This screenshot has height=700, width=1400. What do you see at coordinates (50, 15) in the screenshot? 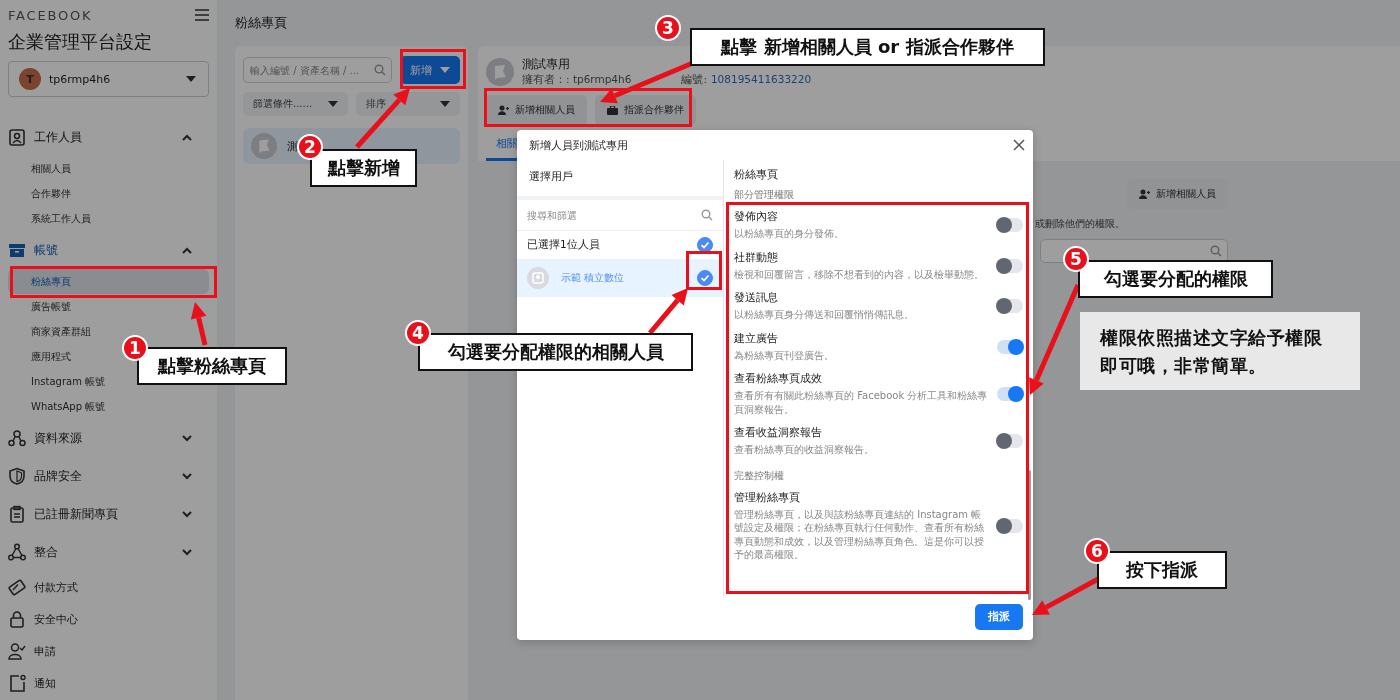
I see `brand-logo: FACEBOOK` at bounding box center [50, 15].